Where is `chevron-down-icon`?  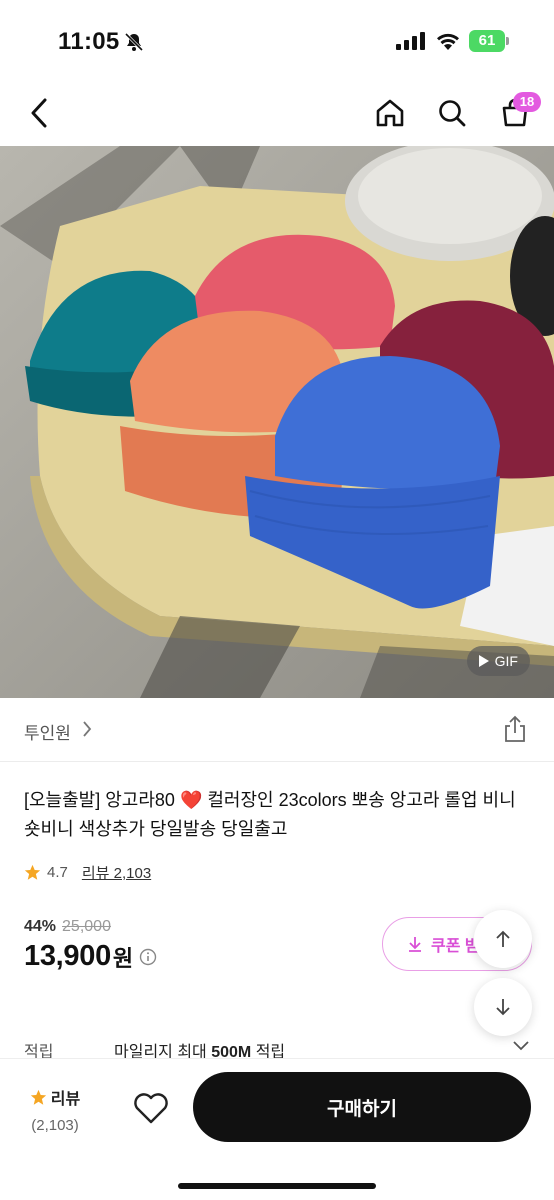
chevron-down-icon is located at coordinates (521, 1046).